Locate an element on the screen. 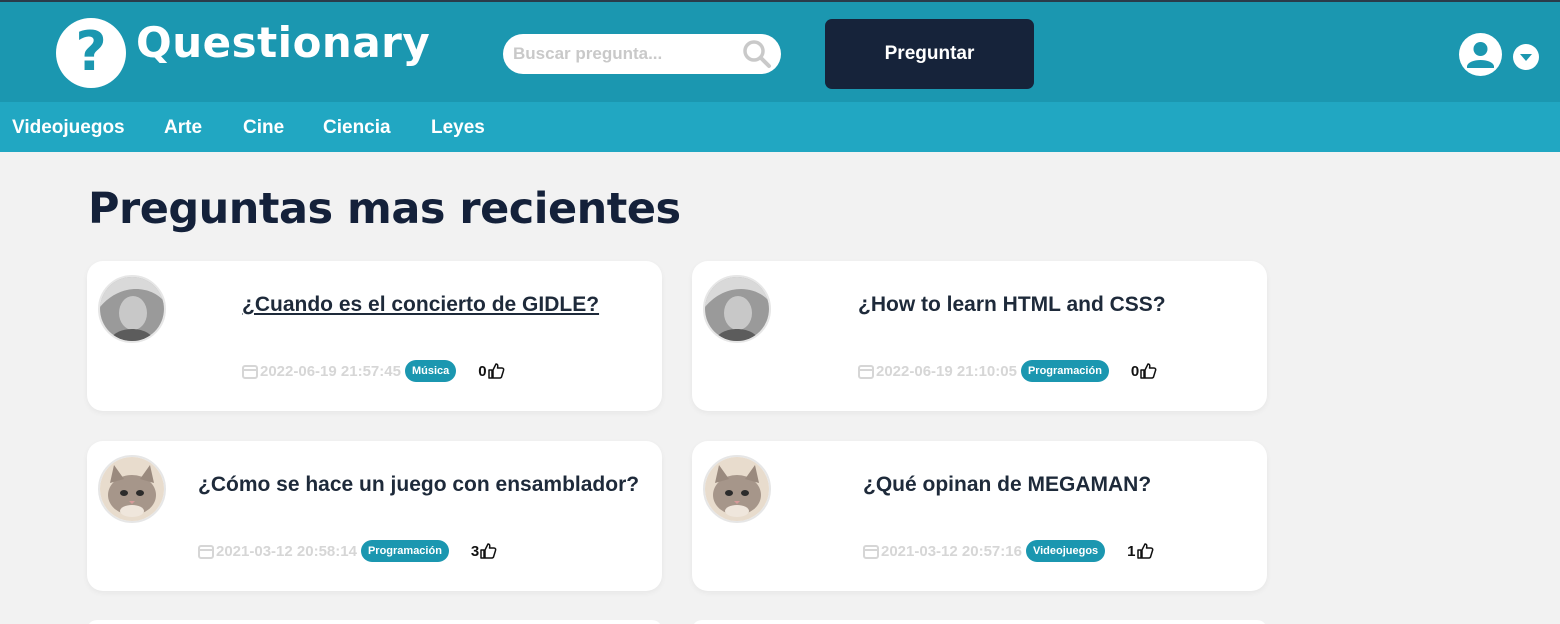 The height and width of the screenshot is (624, 1560). question-meta: 2021-03-12 20:58:14 Programación 3 is located at coordinates (347, 551).